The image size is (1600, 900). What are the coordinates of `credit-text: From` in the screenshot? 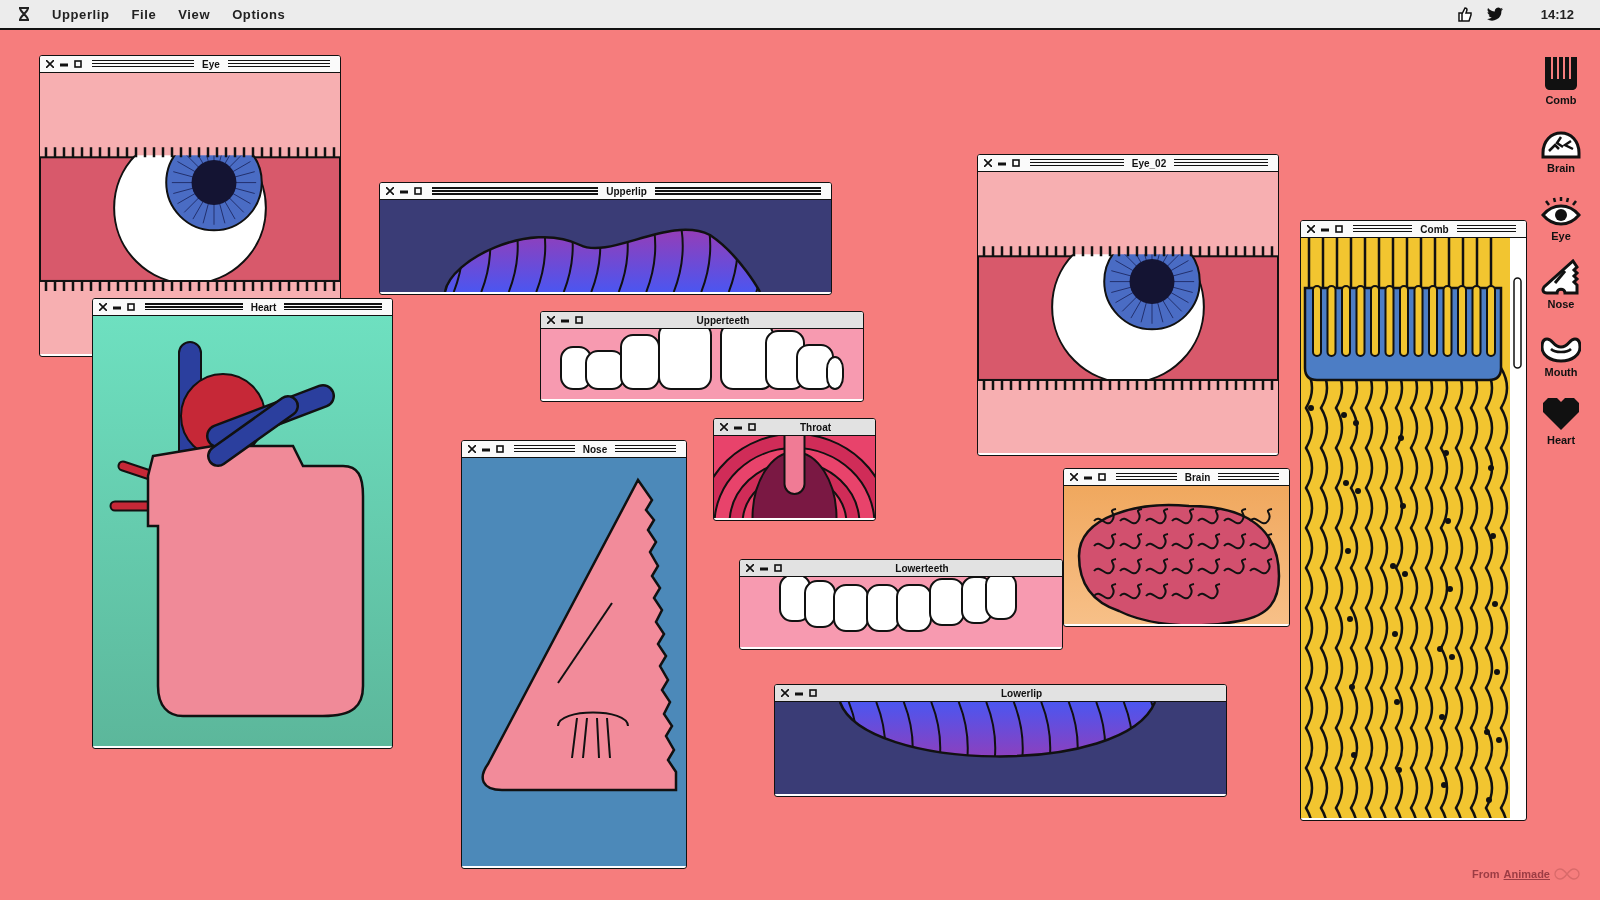 It's located at (1486, 874).